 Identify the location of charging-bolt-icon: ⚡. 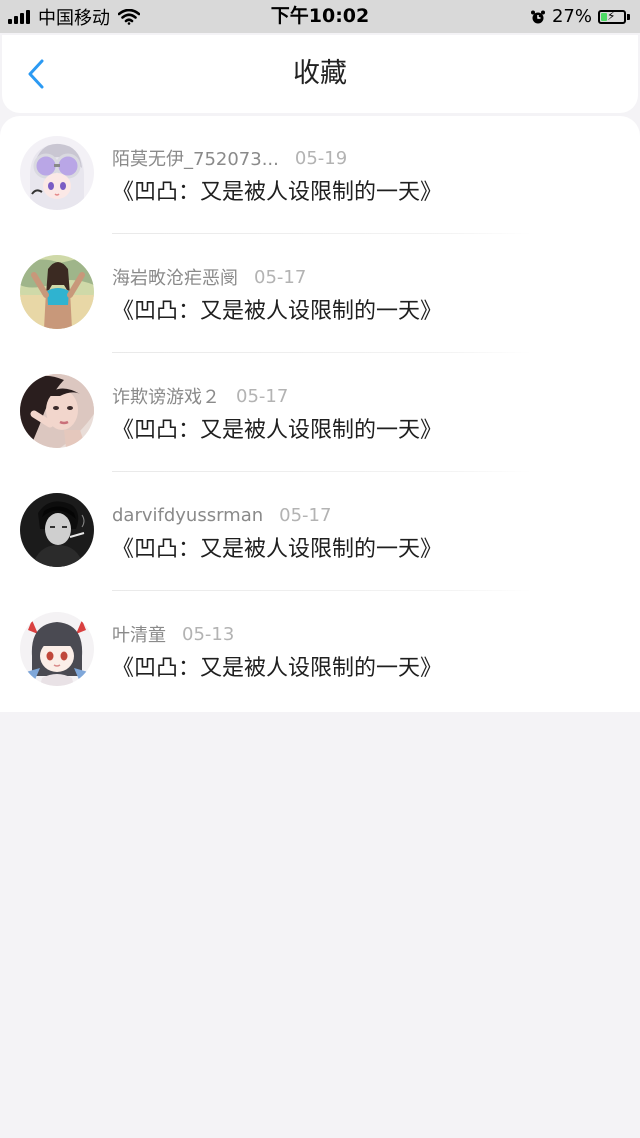
(611, 15).